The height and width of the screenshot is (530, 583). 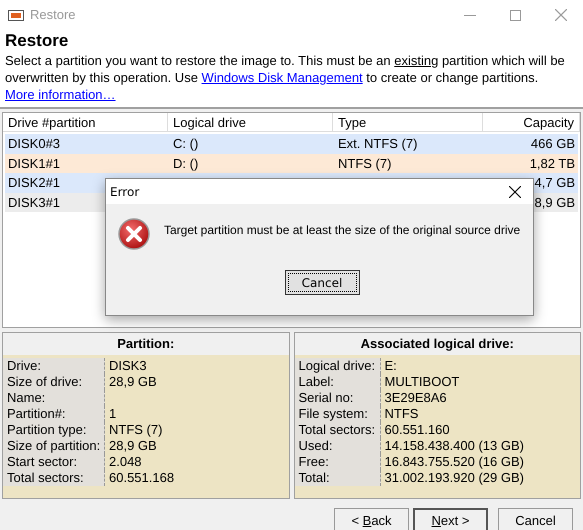 What do you see at coordinates (53, 15) in the screenshot?
I see `window-title: Restore` at bounding box center [53, 15].